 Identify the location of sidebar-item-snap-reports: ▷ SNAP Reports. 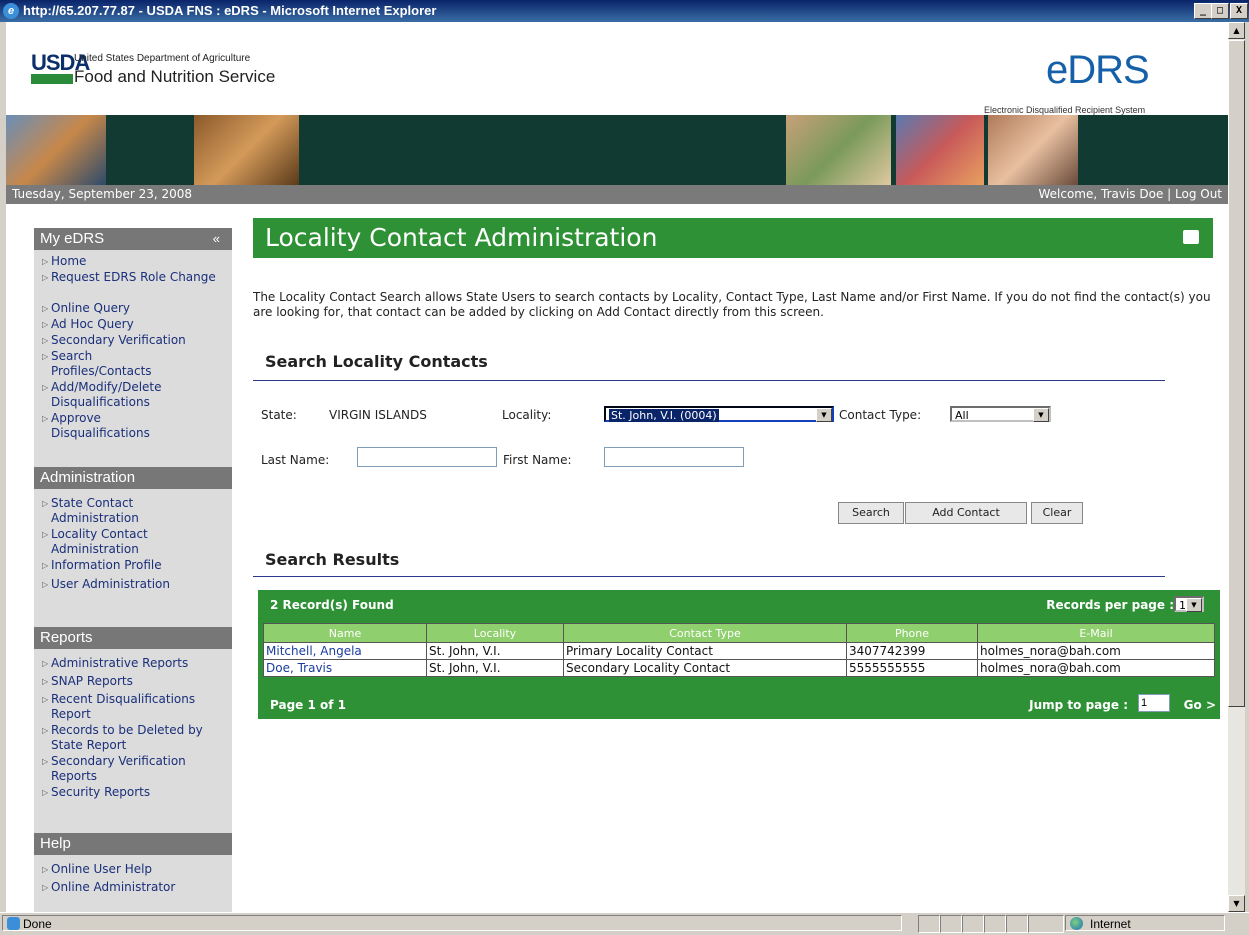
(137, 681).